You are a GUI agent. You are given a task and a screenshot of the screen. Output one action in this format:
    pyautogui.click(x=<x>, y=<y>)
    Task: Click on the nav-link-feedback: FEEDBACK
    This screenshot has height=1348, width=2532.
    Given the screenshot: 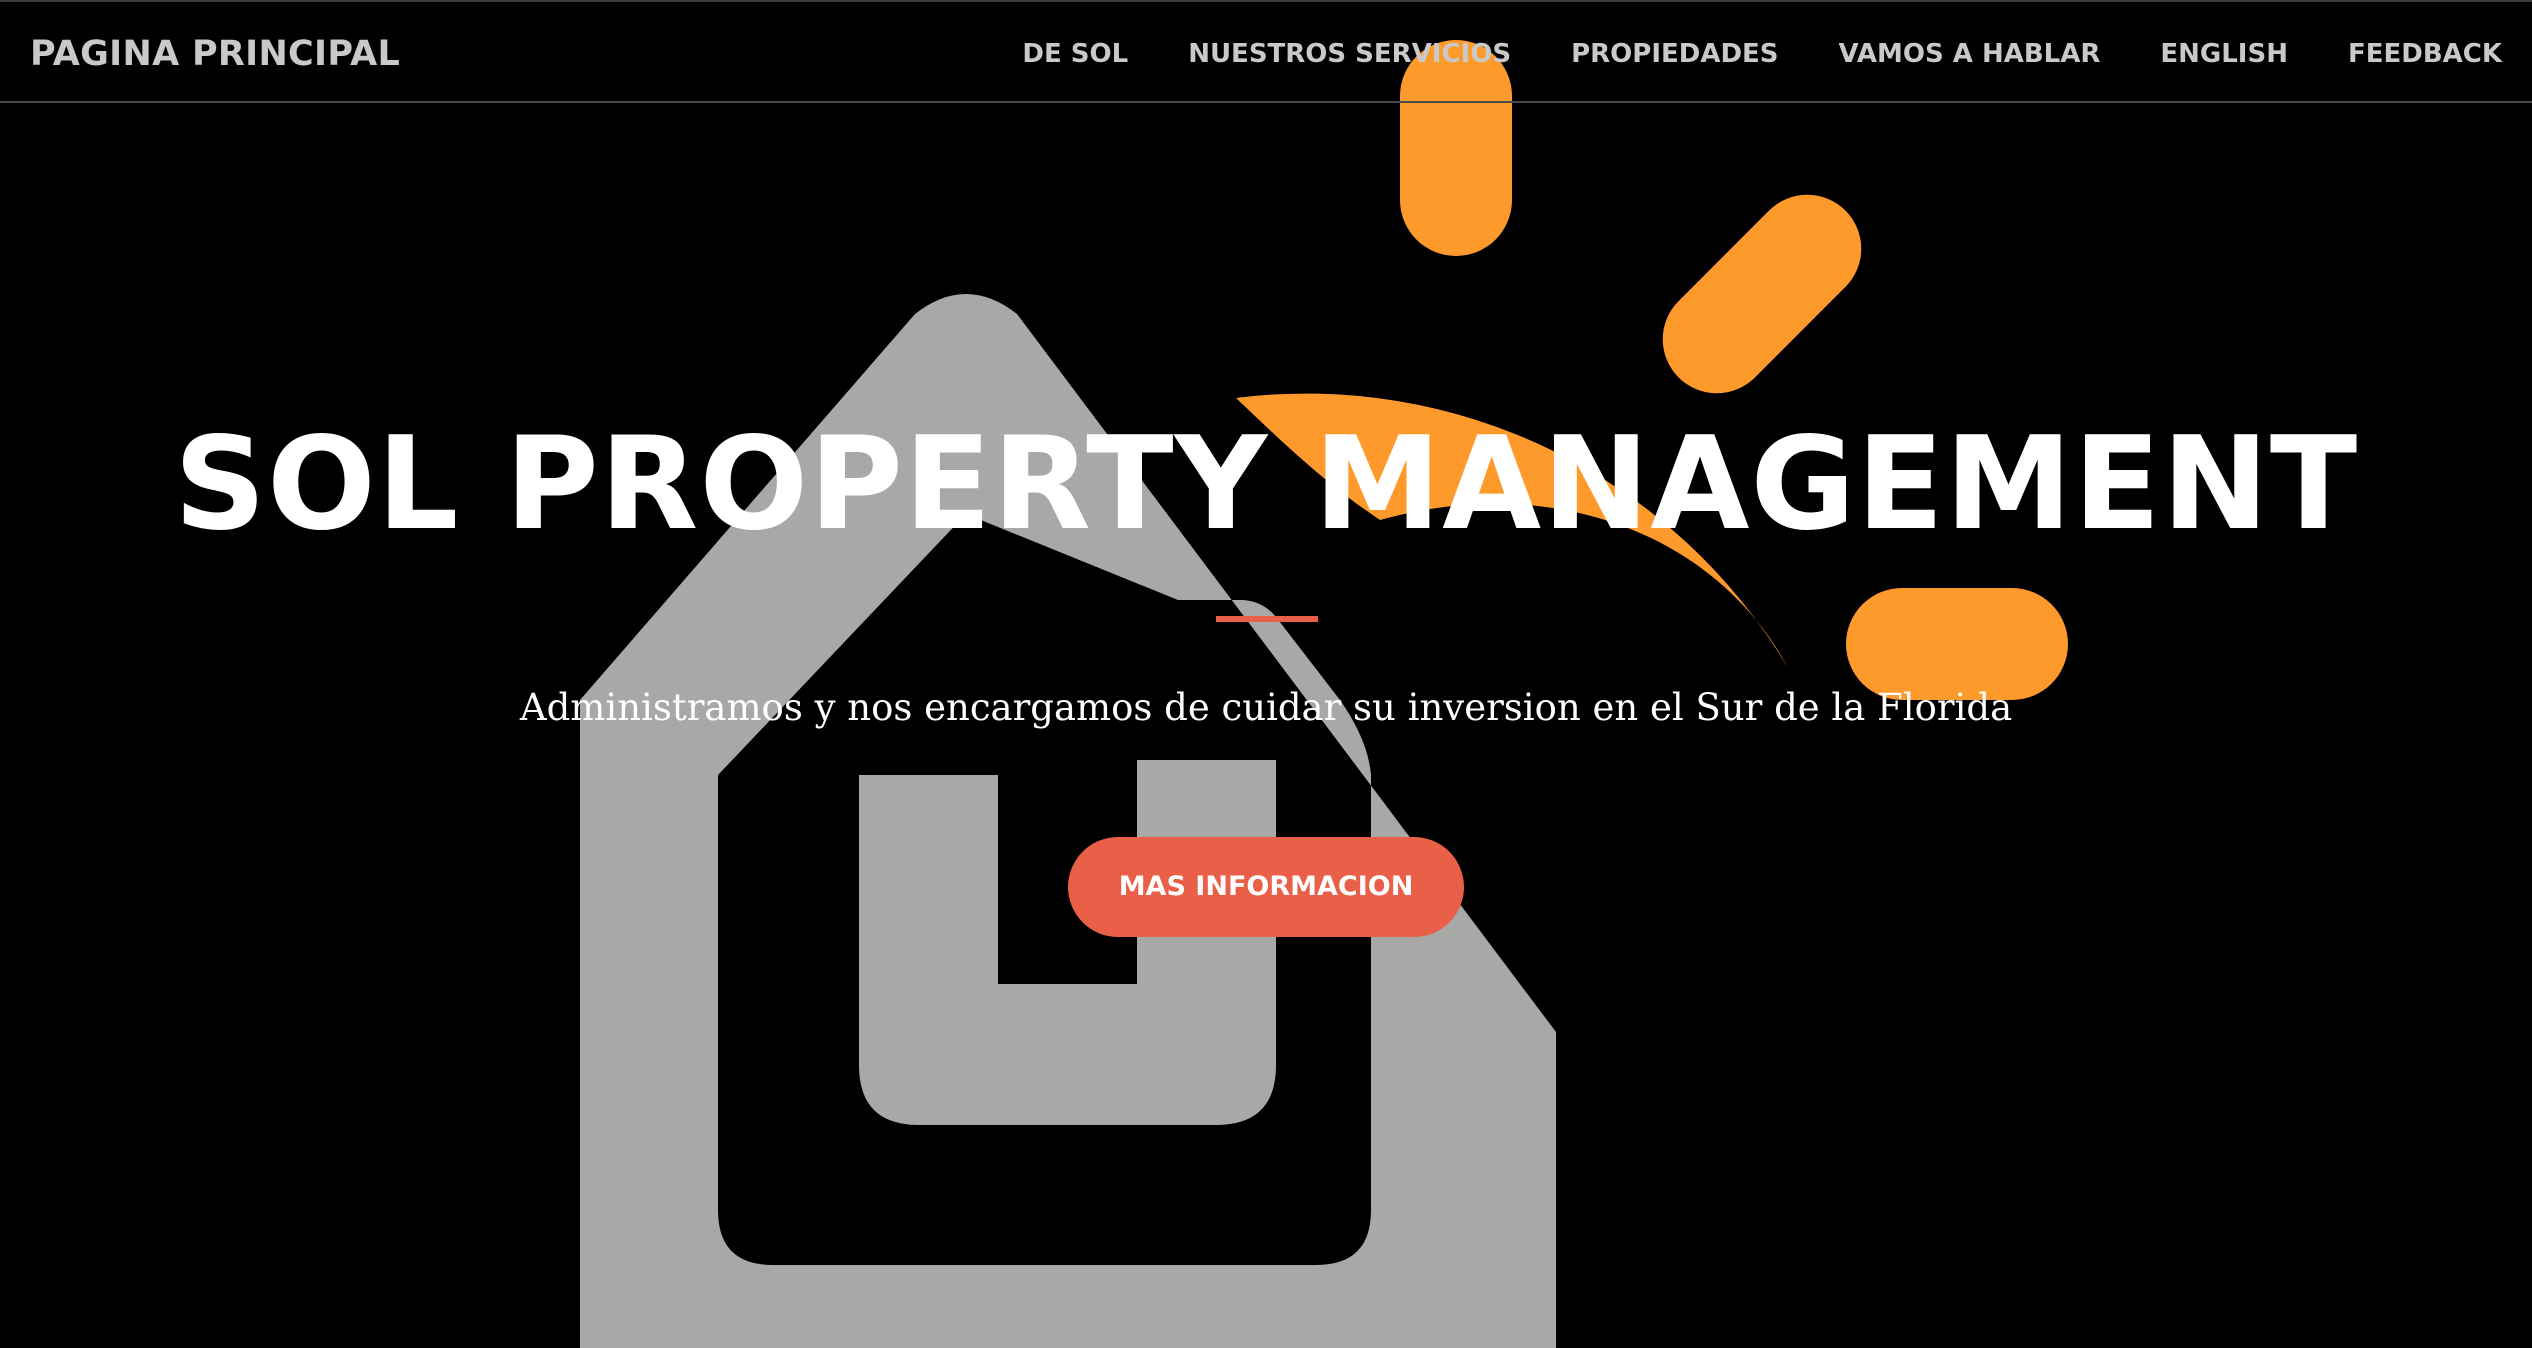 What is the action you would take?
    pyautogui.click(x=2425, y=54)
    